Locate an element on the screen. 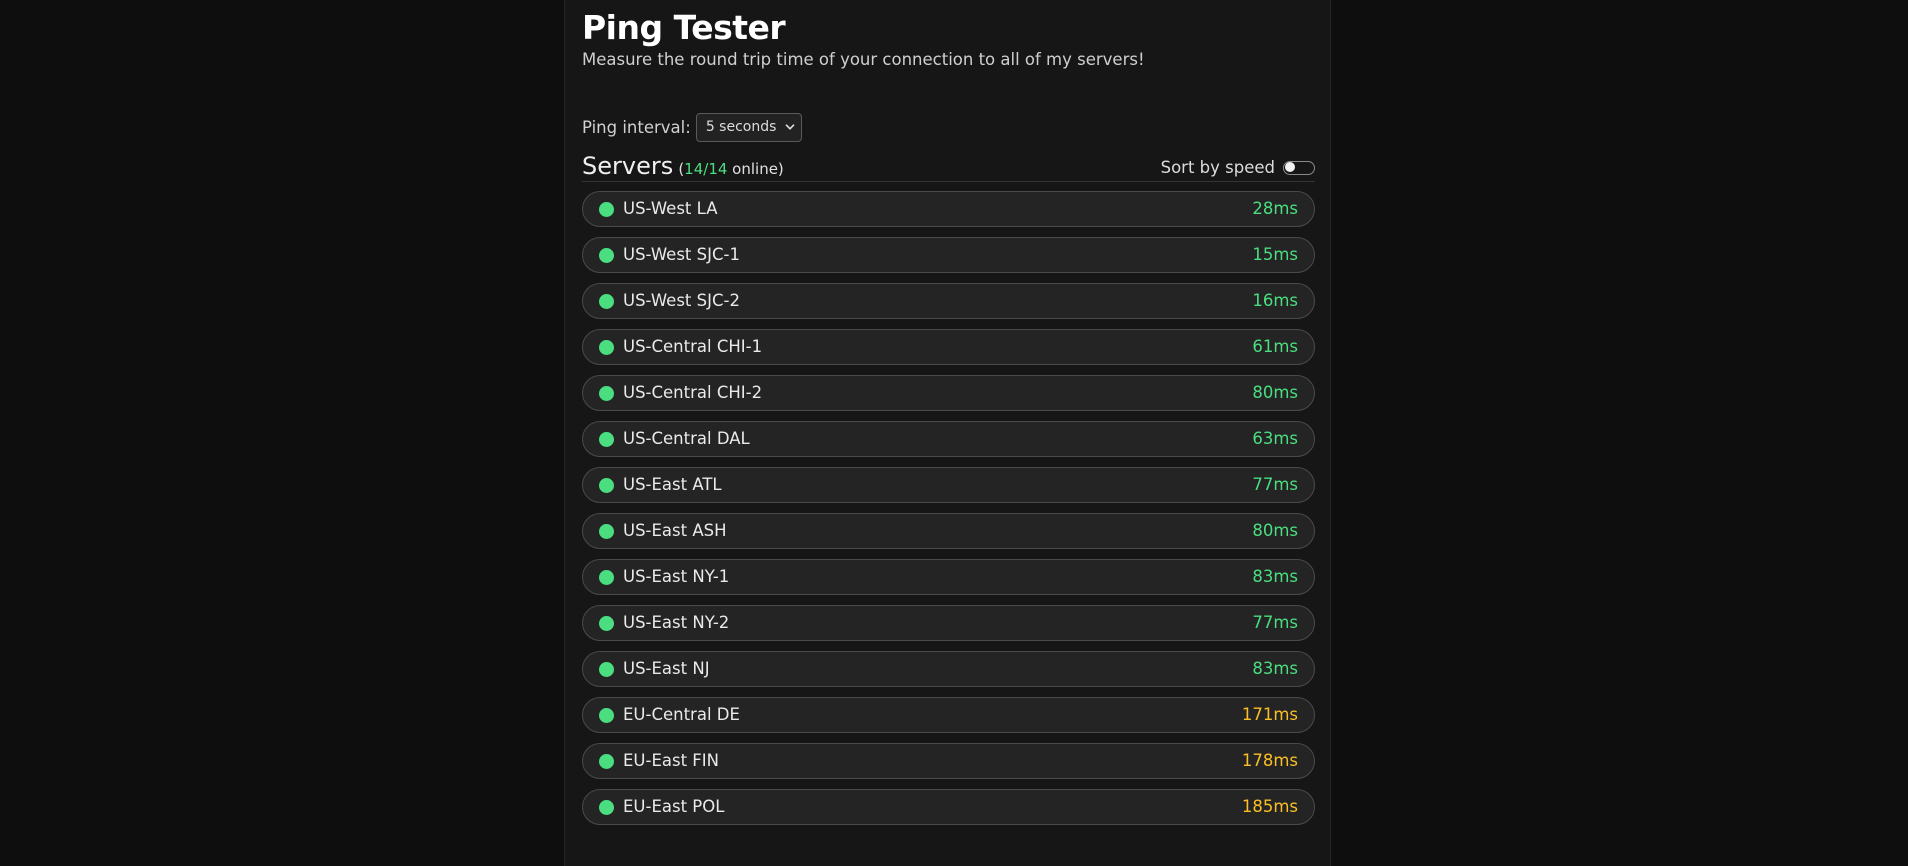 This screenshot has width=1908, height=866. server-ping: 61ms is located at coordinates (1275, 346).